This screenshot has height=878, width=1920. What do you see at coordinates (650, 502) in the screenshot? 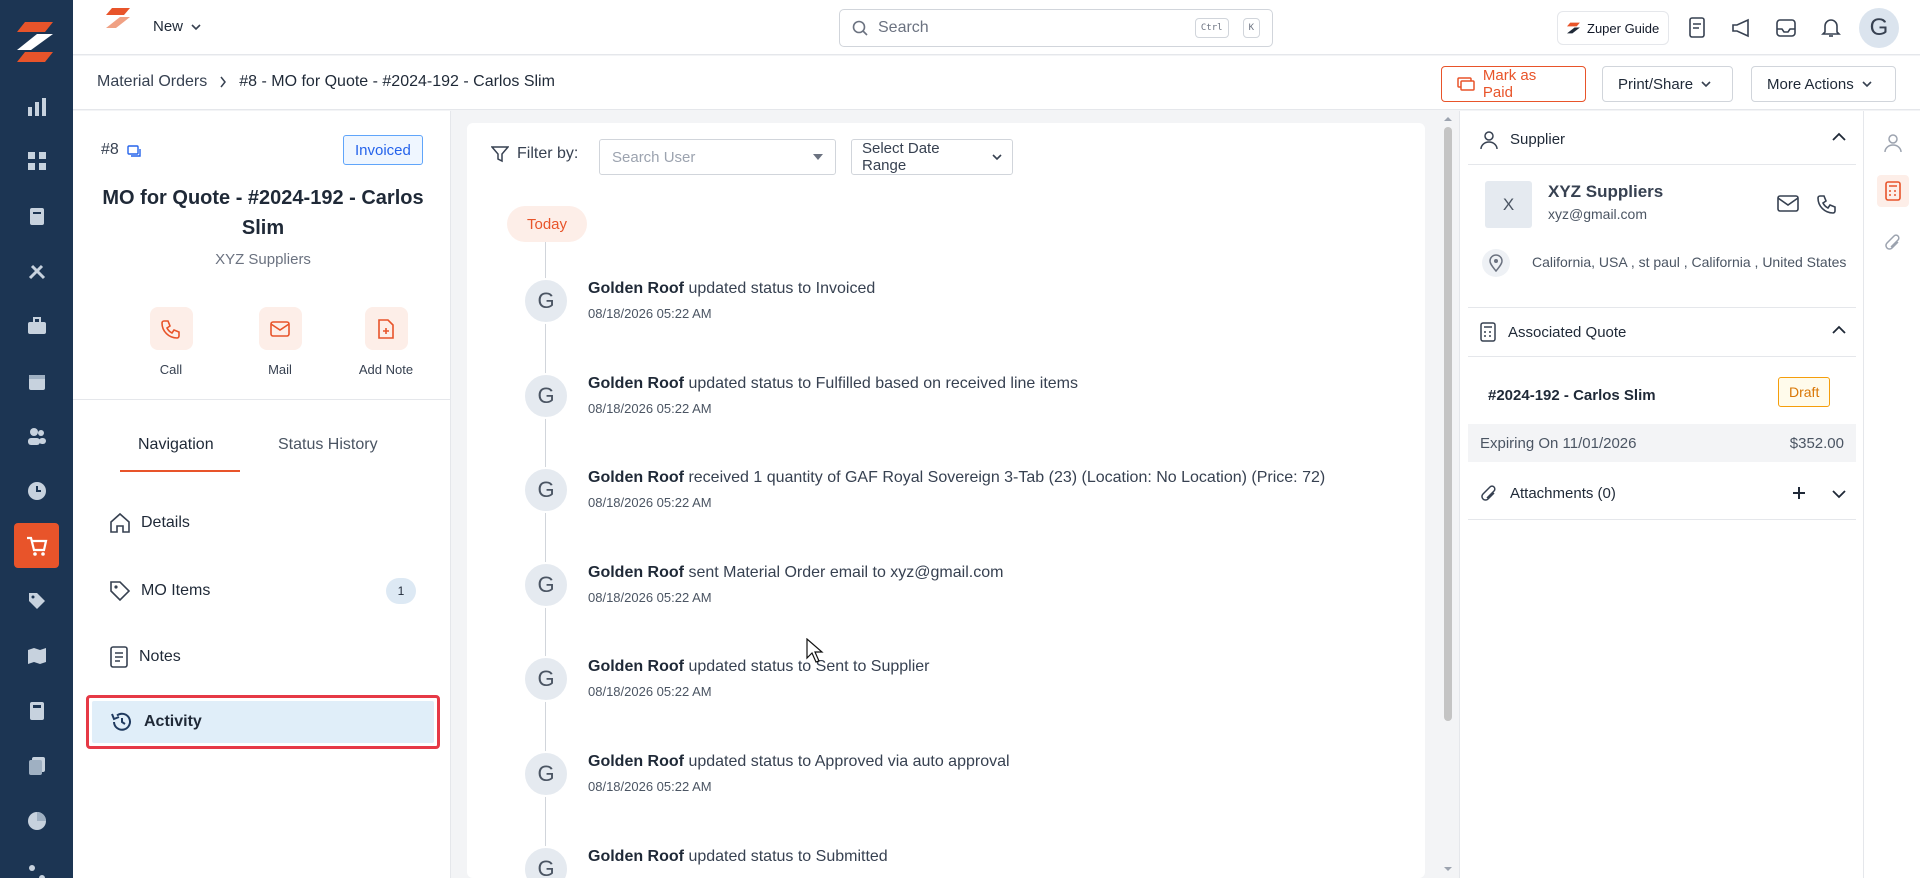
I see `activity-time: 08/18/2026 05:22 AM` at bounding box center [650, 502].